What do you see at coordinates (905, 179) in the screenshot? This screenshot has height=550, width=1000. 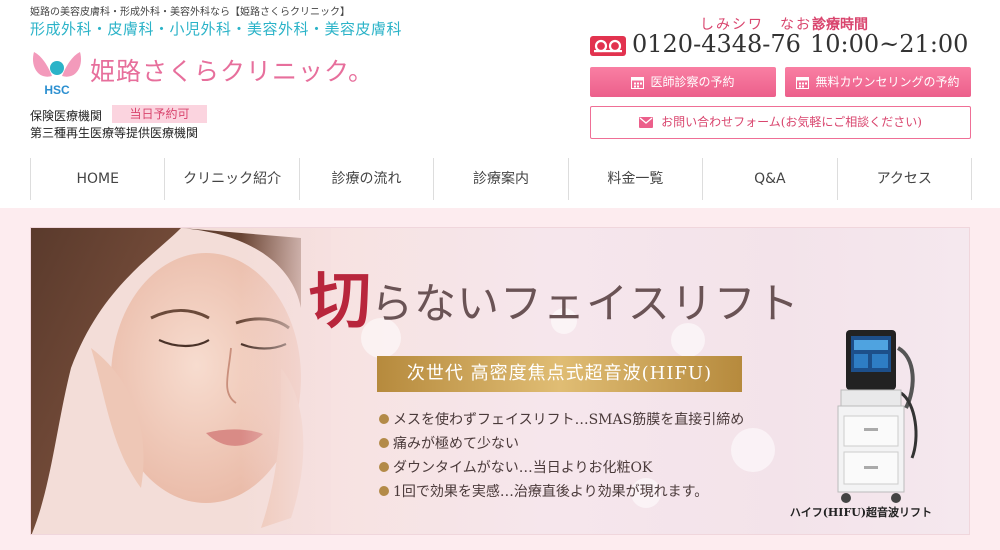 I see `nav-item-access: アクセス` at bounding box center [905, 179].